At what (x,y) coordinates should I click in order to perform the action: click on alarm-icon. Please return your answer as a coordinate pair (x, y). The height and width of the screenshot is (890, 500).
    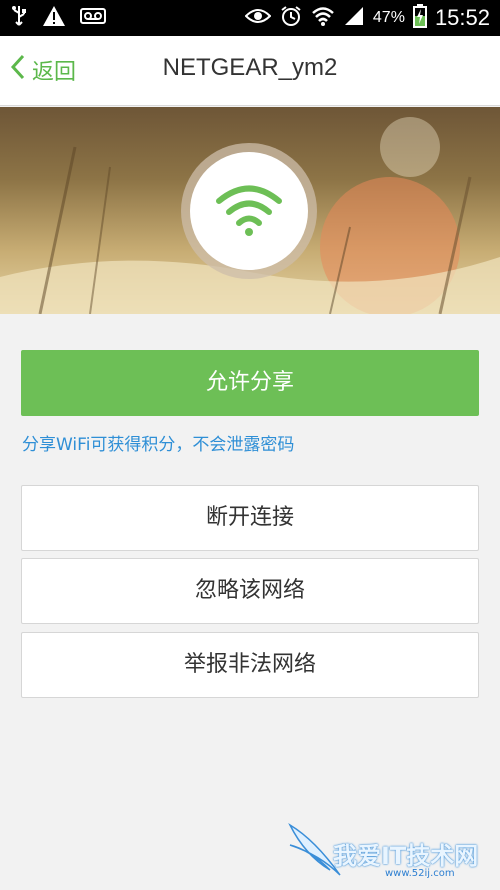
    Looking at the image, I should click on (291, 18).